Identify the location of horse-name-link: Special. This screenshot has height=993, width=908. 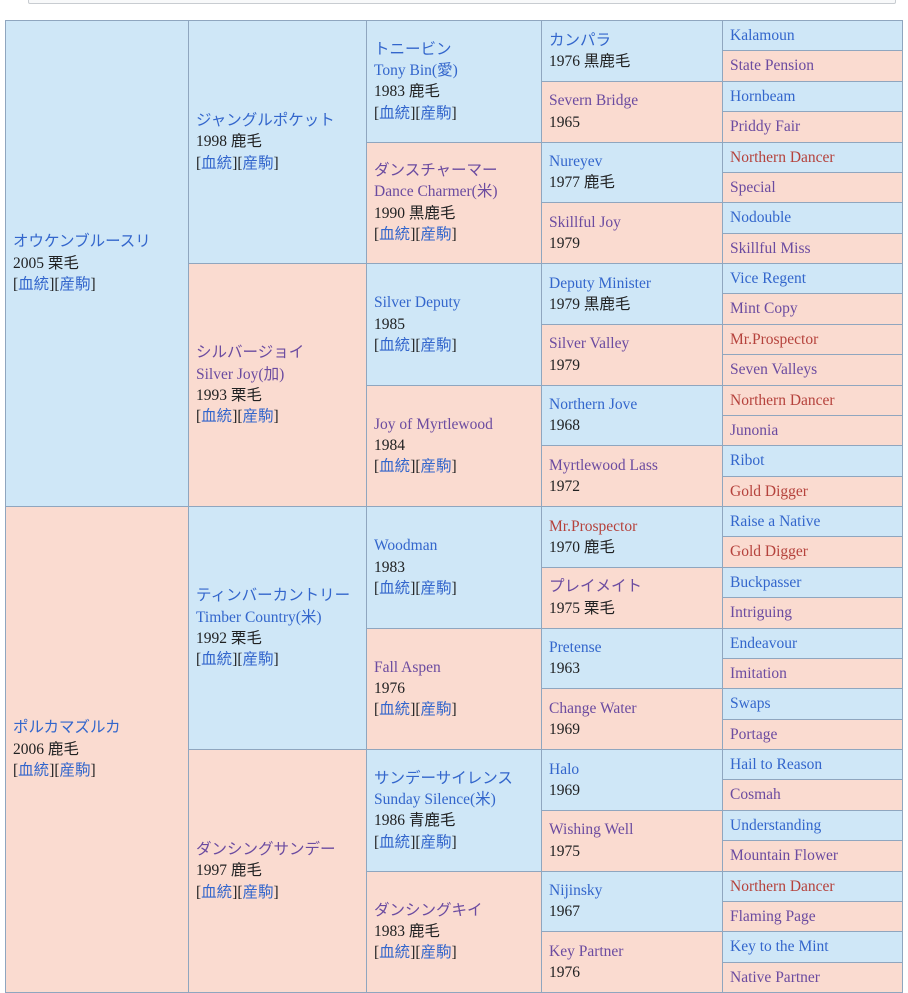
(812, 187).